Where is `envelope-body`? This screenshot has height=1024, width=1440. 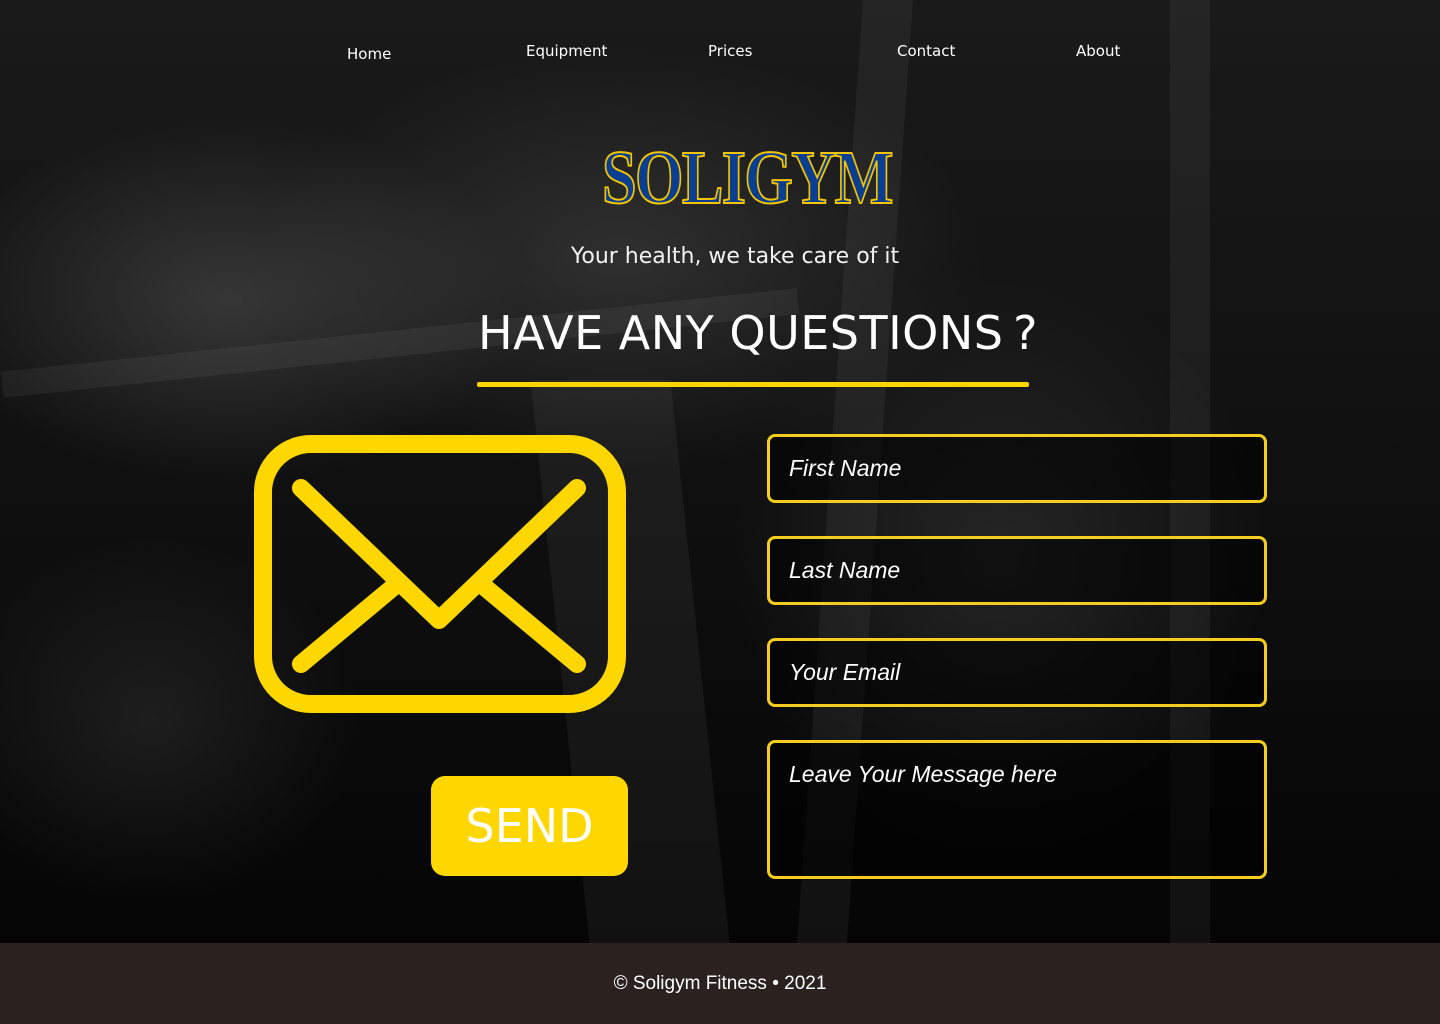
envelope-body is located at coordinates (440, 574).